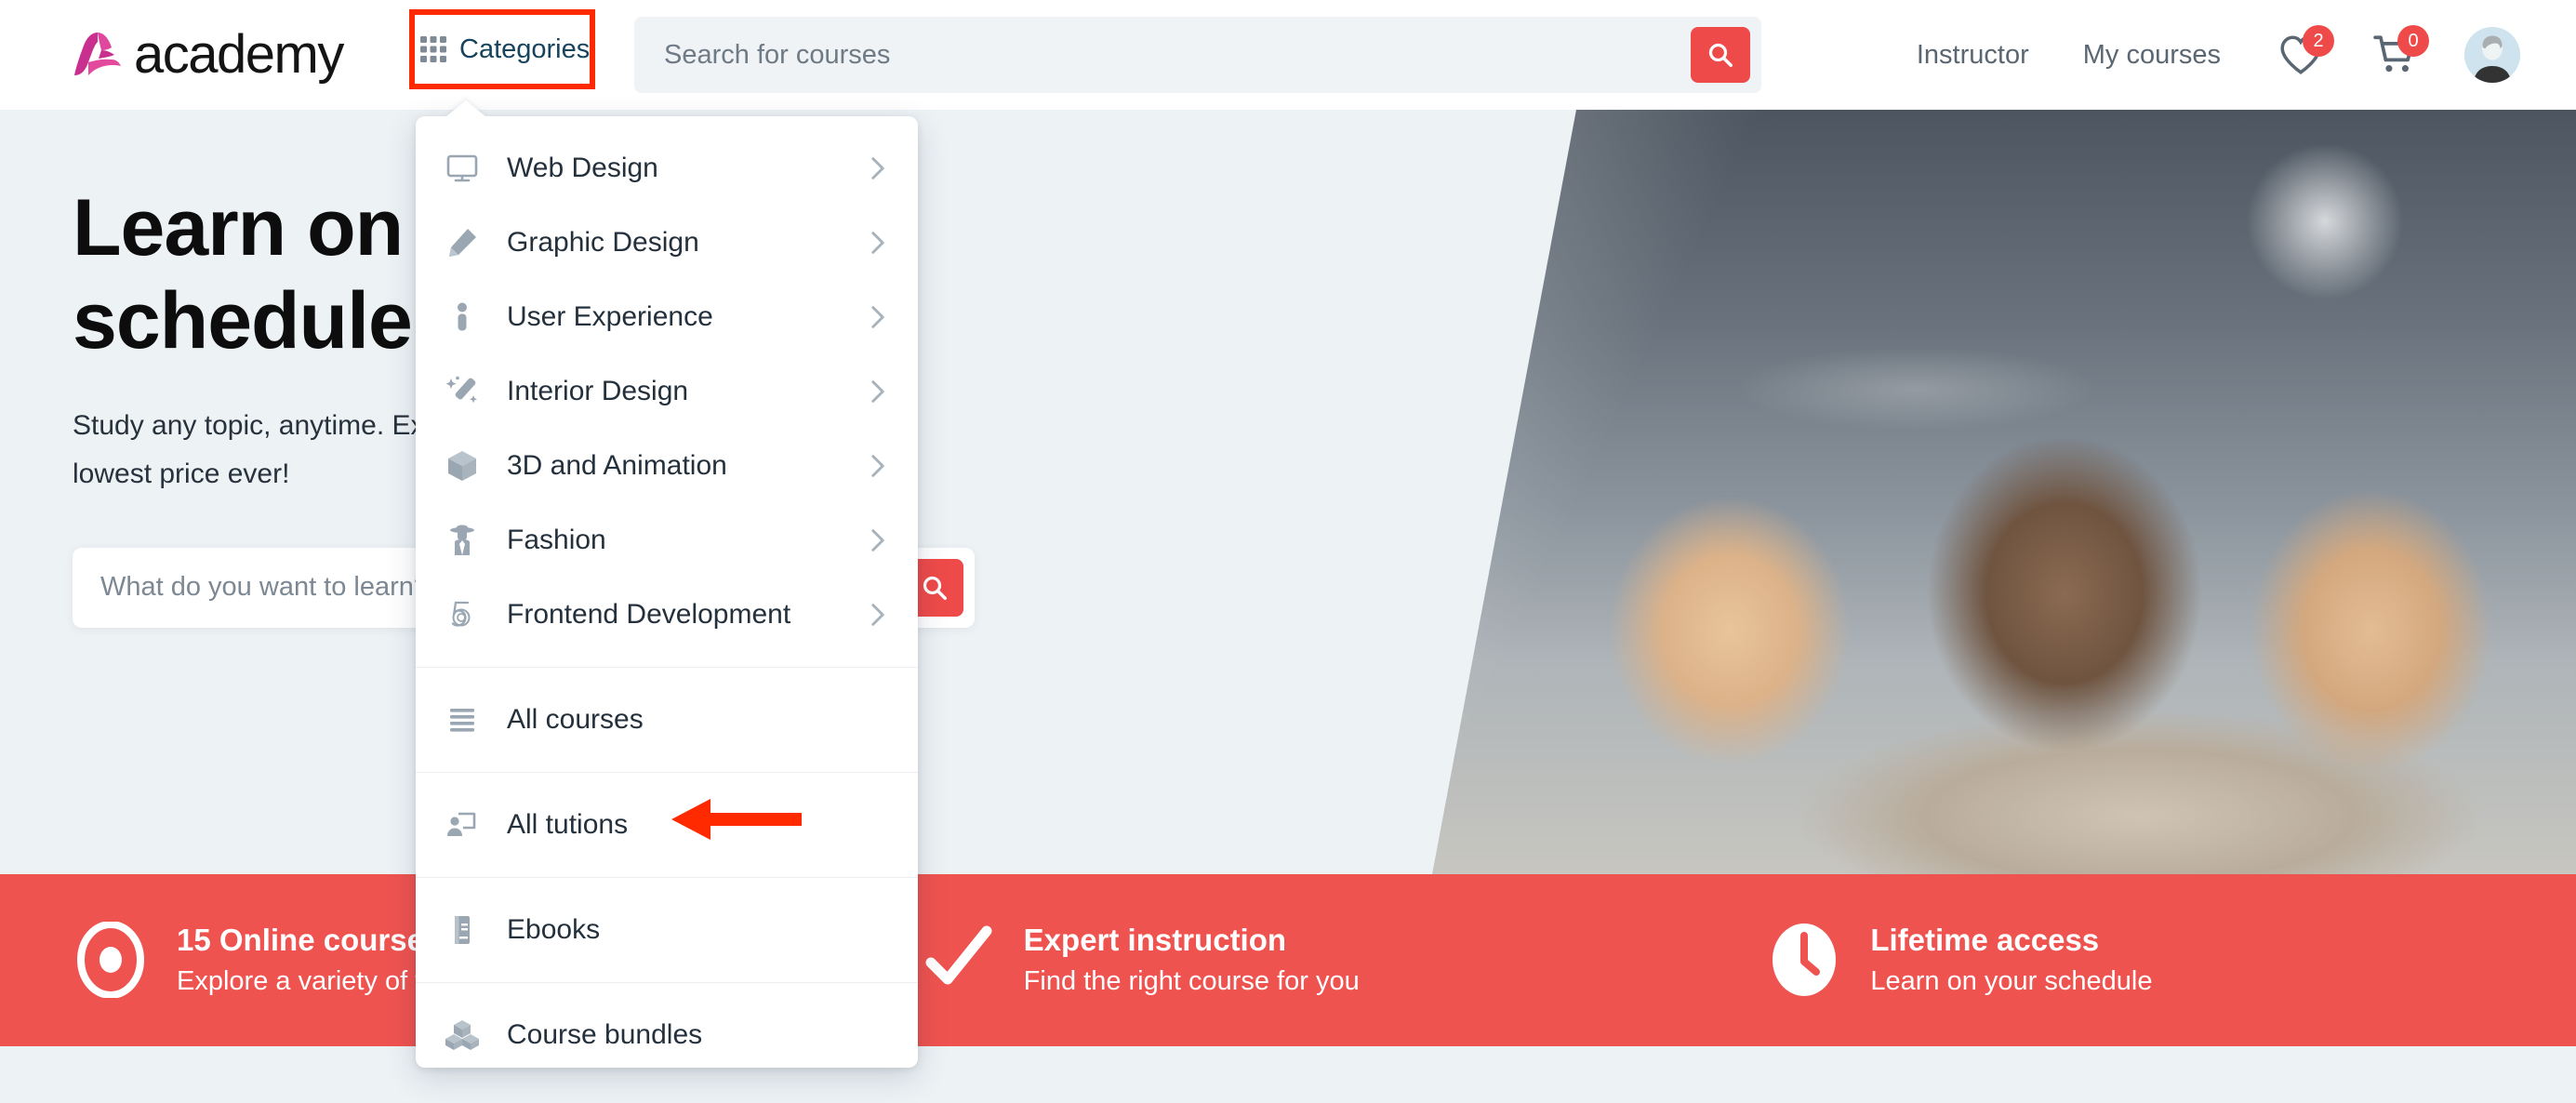  I want to click on dropdown-item-interior-design: Interior Design, so click(667, 391).